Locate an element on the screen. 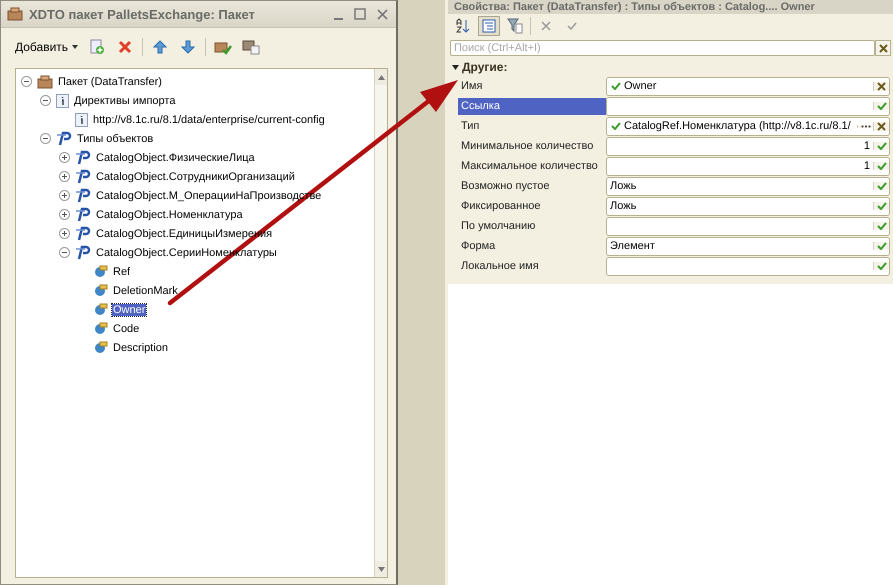 This screenshot has width=893, height=585. property-label: Форма is located at coordinates (532, 246).